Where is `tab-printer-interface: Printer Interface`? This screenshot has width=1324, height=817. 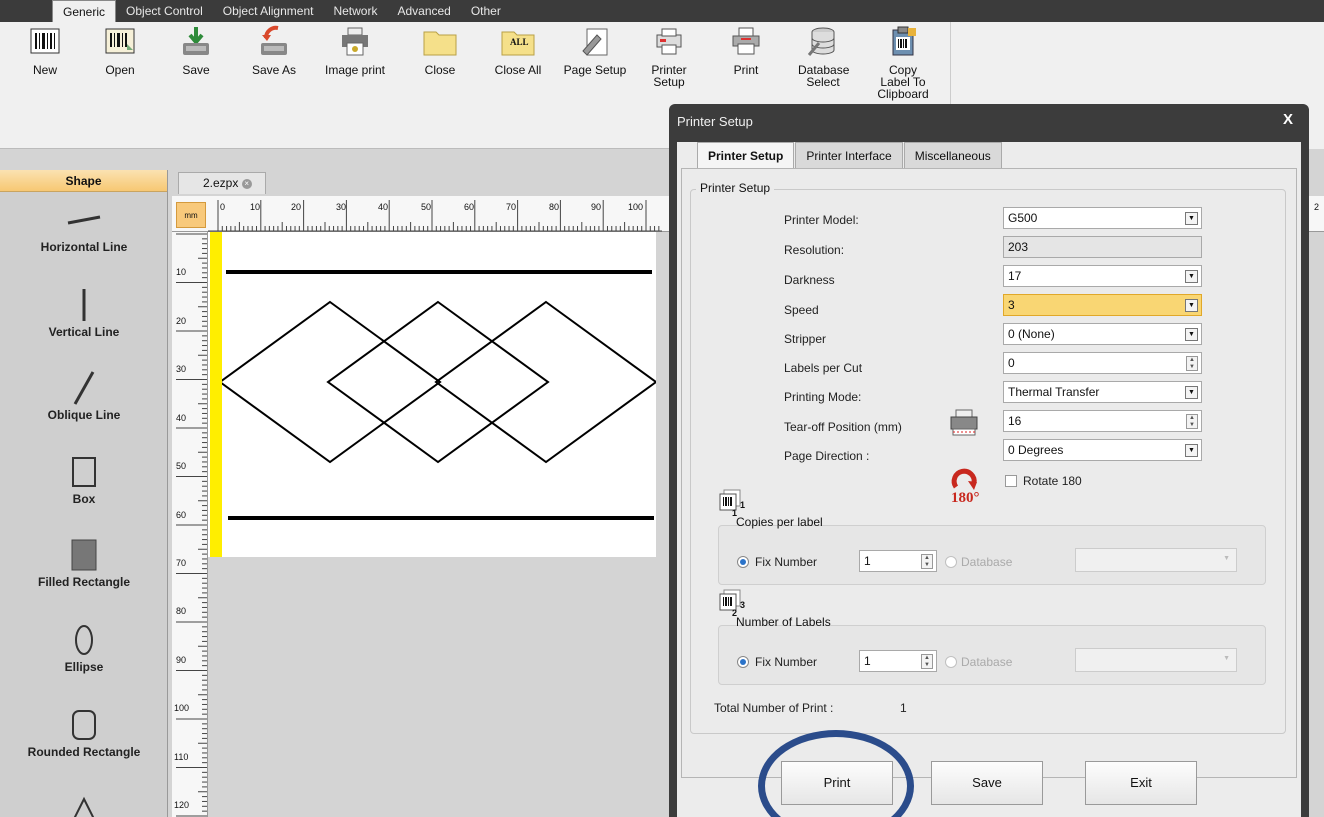 tab-printer-interface: Printer Interface is located at coordinates (849, 155).